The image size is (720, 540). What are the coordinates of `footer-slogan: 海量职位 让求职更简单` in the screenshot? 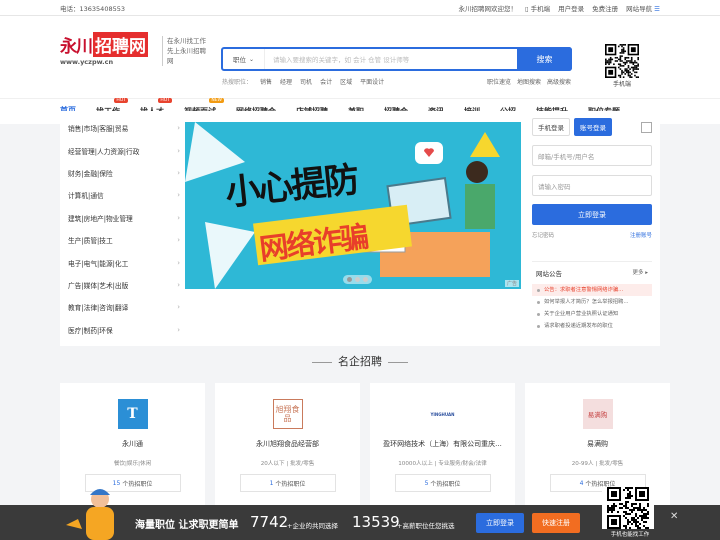 It's located at (187, 525).